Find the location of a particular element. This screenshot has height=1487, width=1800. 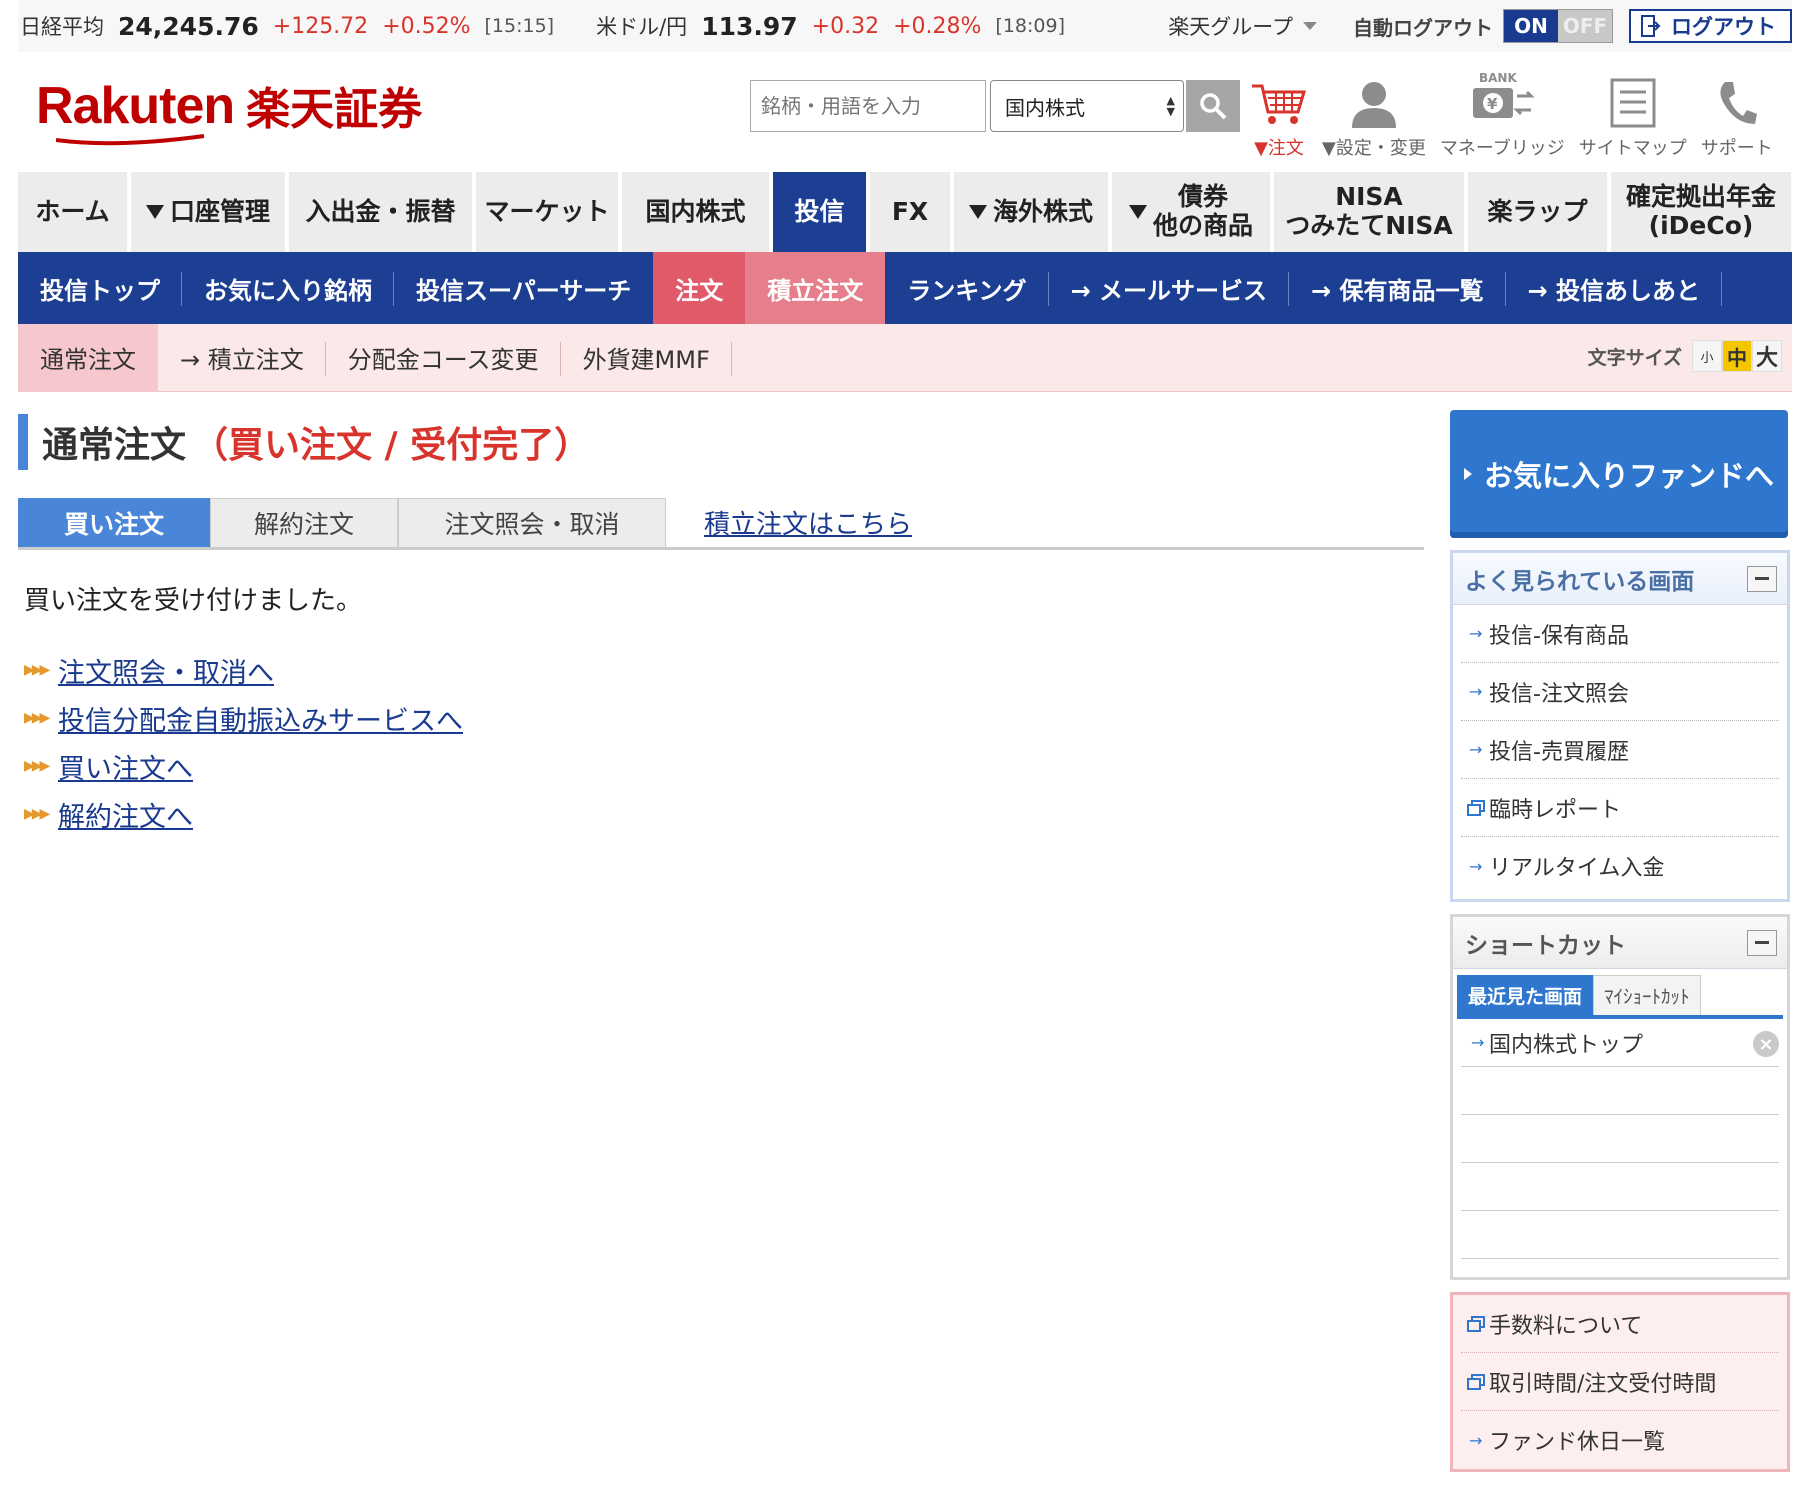

search-icon is located at coordinates (1213, 106).